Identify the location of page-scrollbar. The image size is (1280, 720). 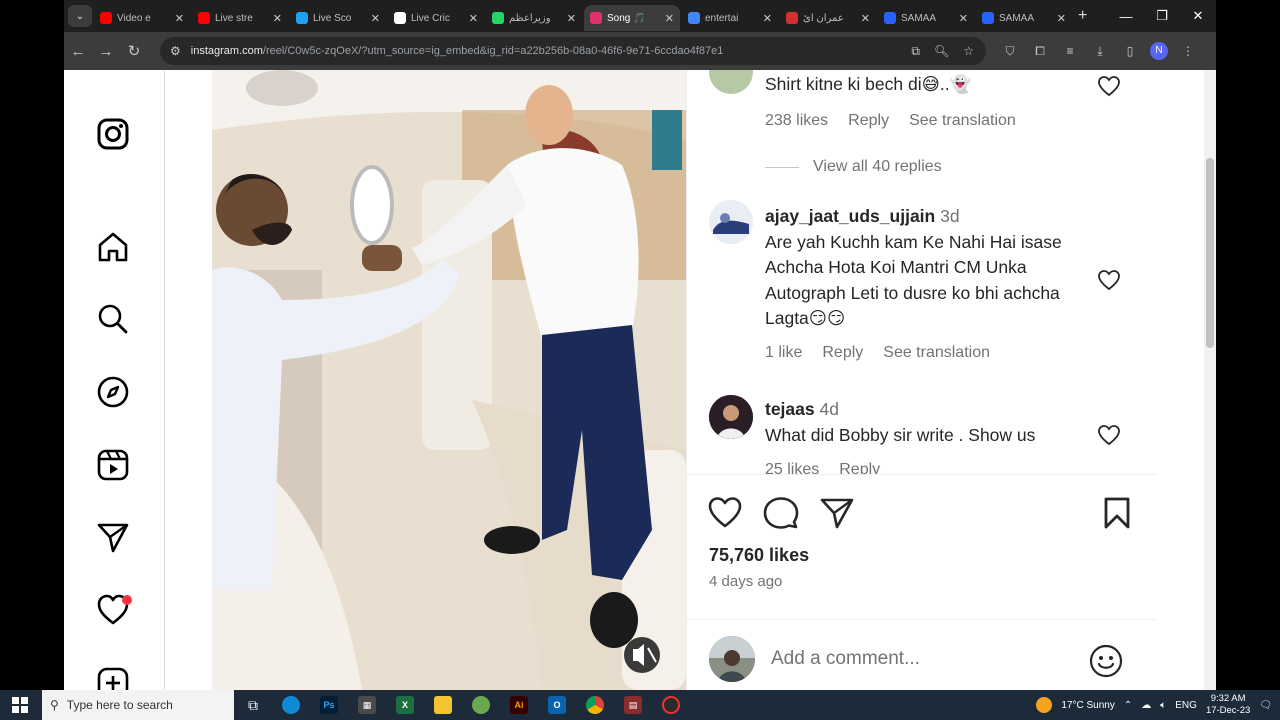
(1210, 380).